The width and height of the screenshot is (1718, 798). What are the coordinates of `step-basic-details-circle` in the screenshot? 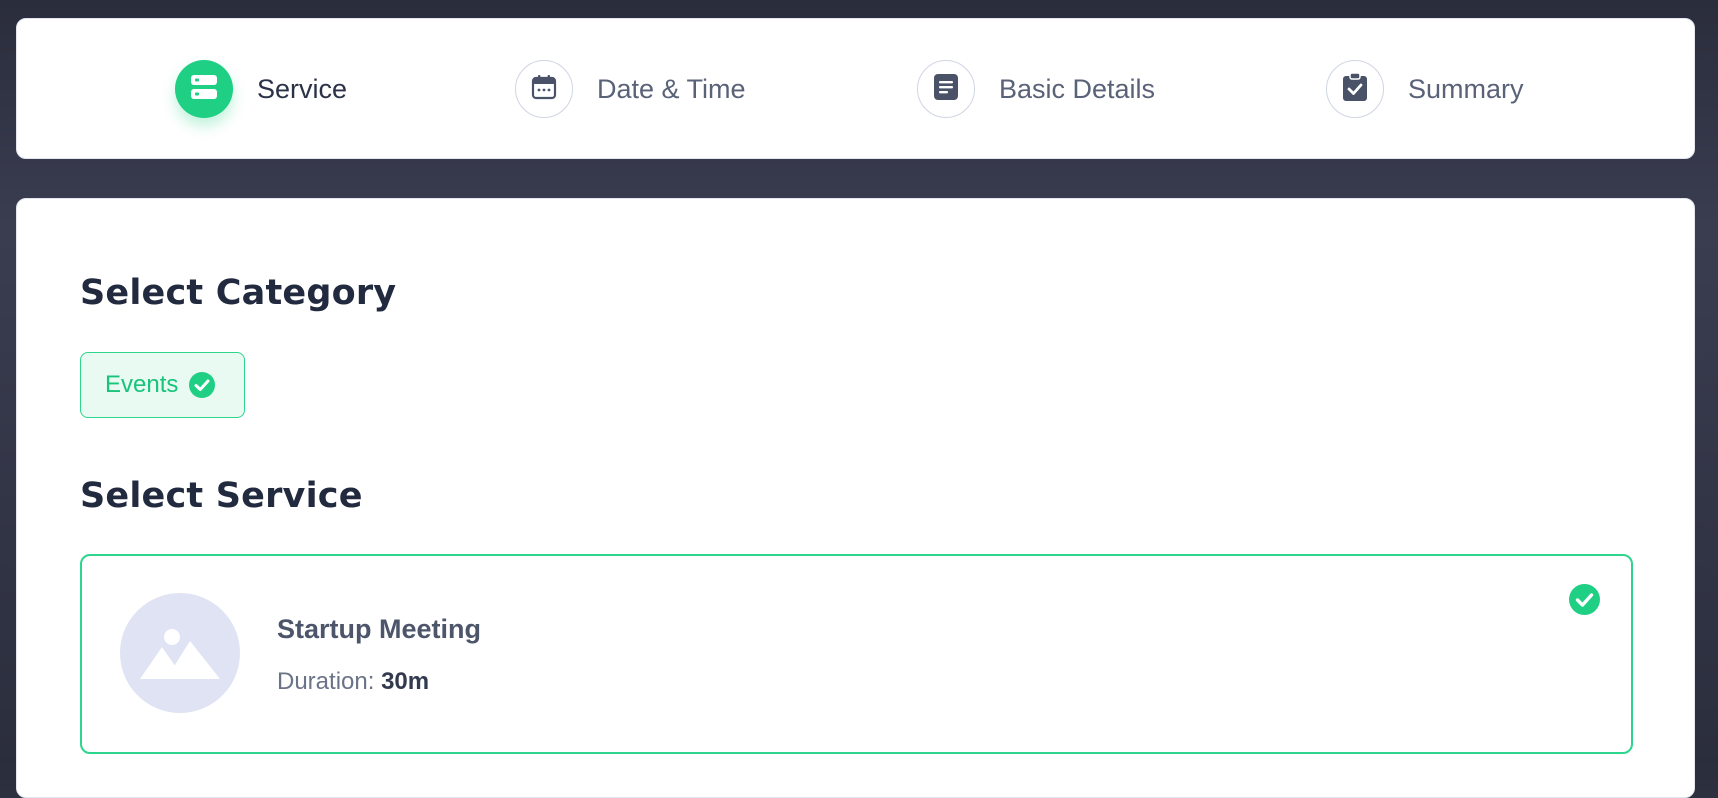 It's located at (946, 89).